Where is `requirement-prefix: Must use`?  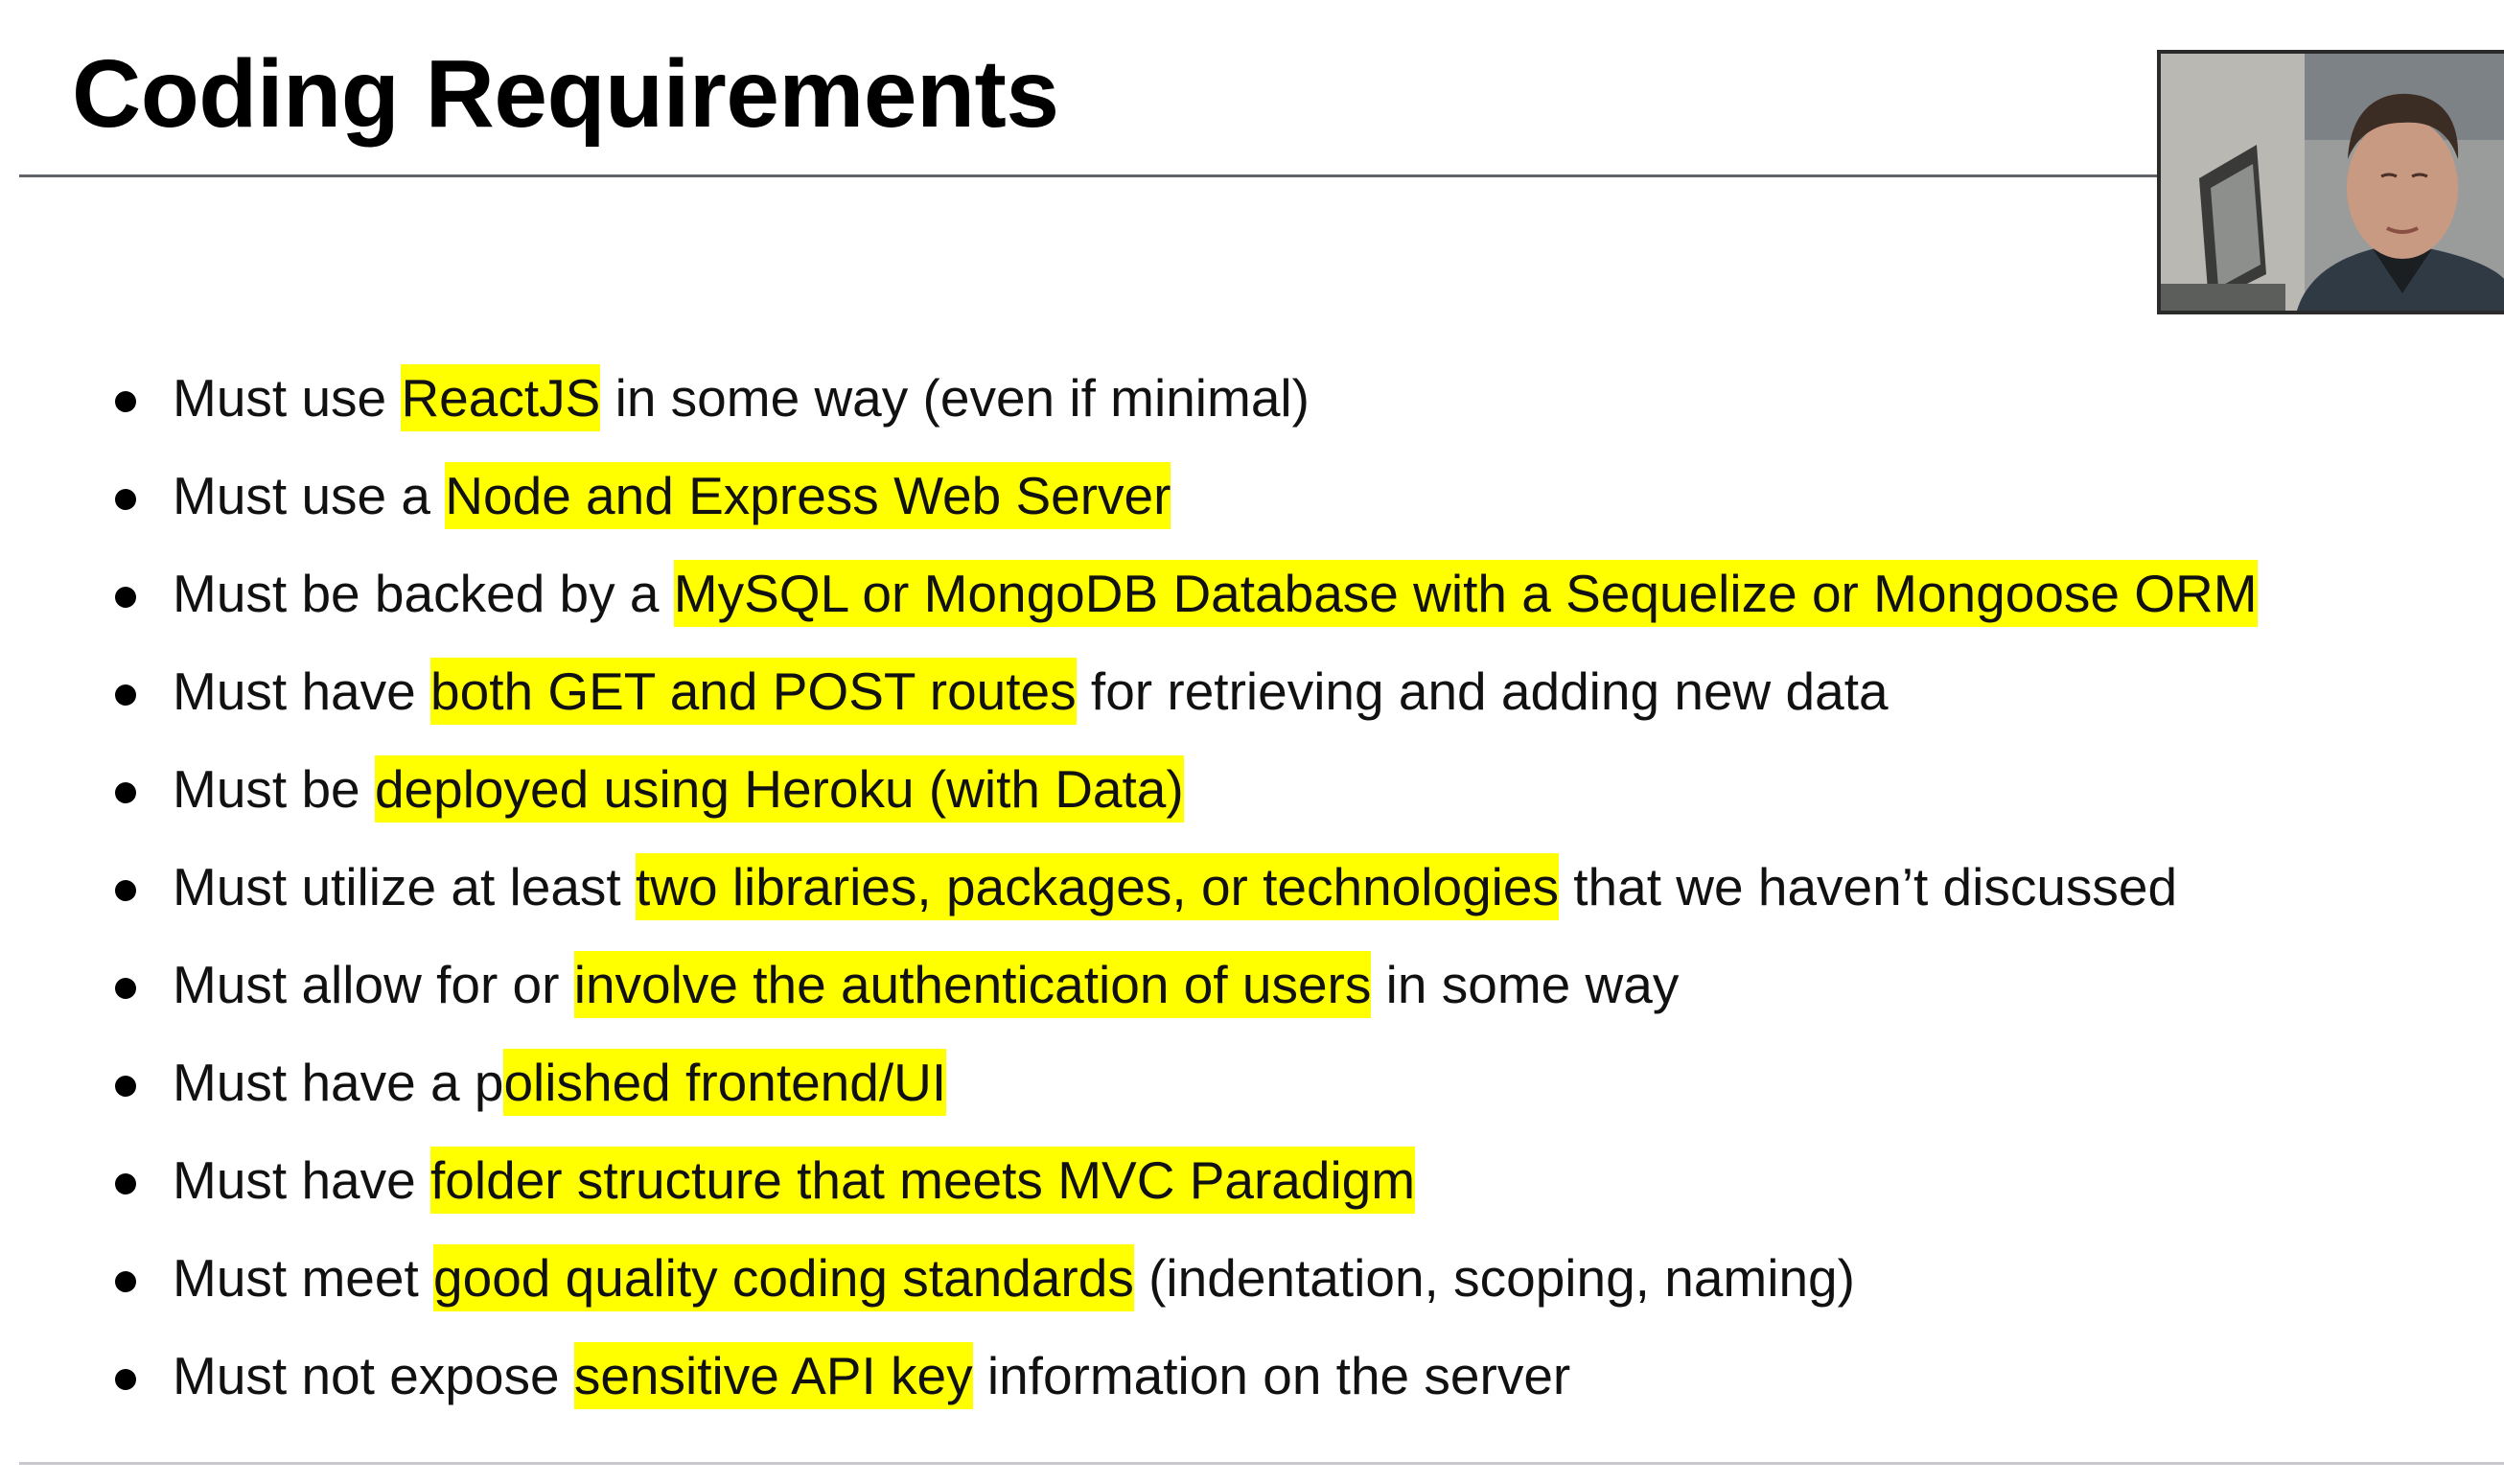
requirement-prefix: Must use is located at coordinates (287, 398).